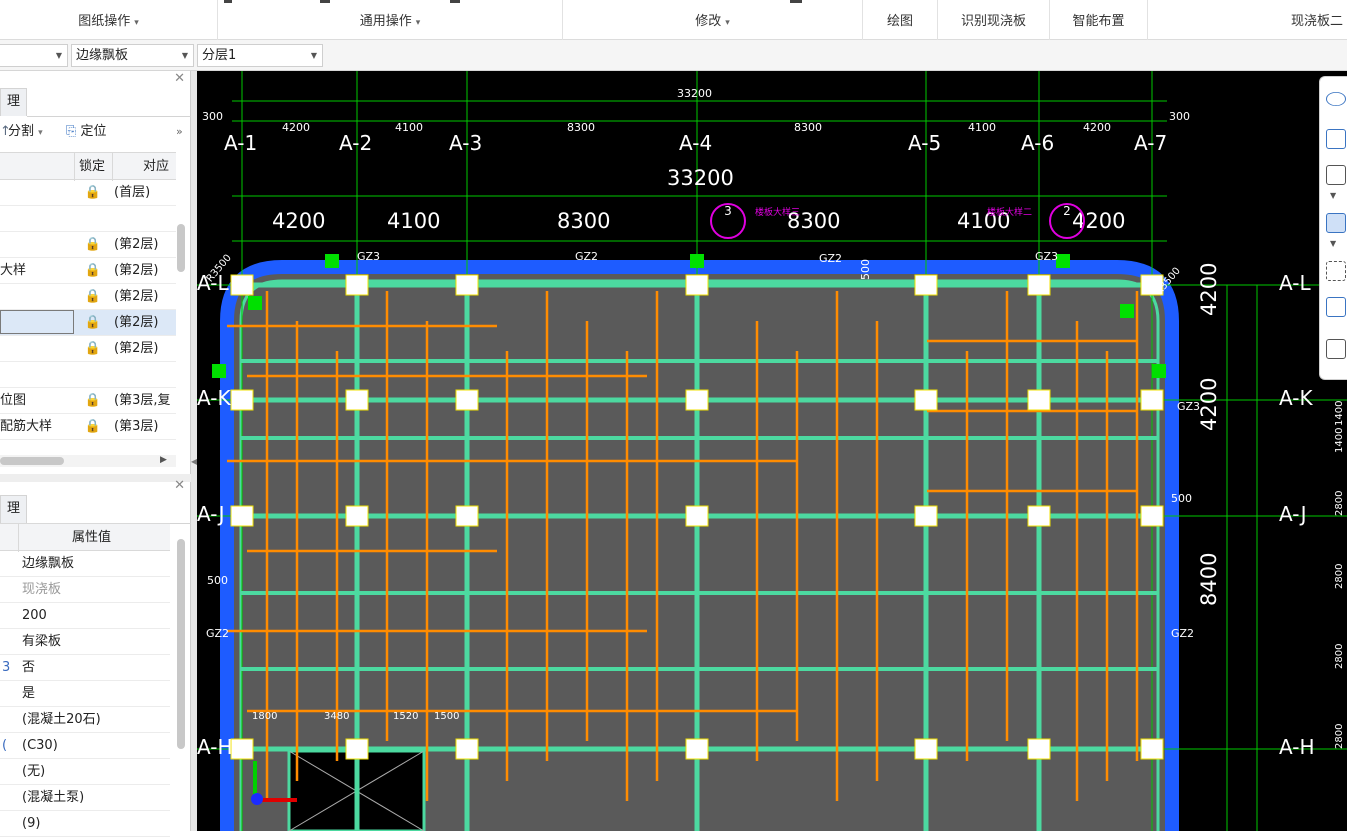 This screenshot has width=1347, height=837. I want to click on property-value: (9), so click(31, 824).